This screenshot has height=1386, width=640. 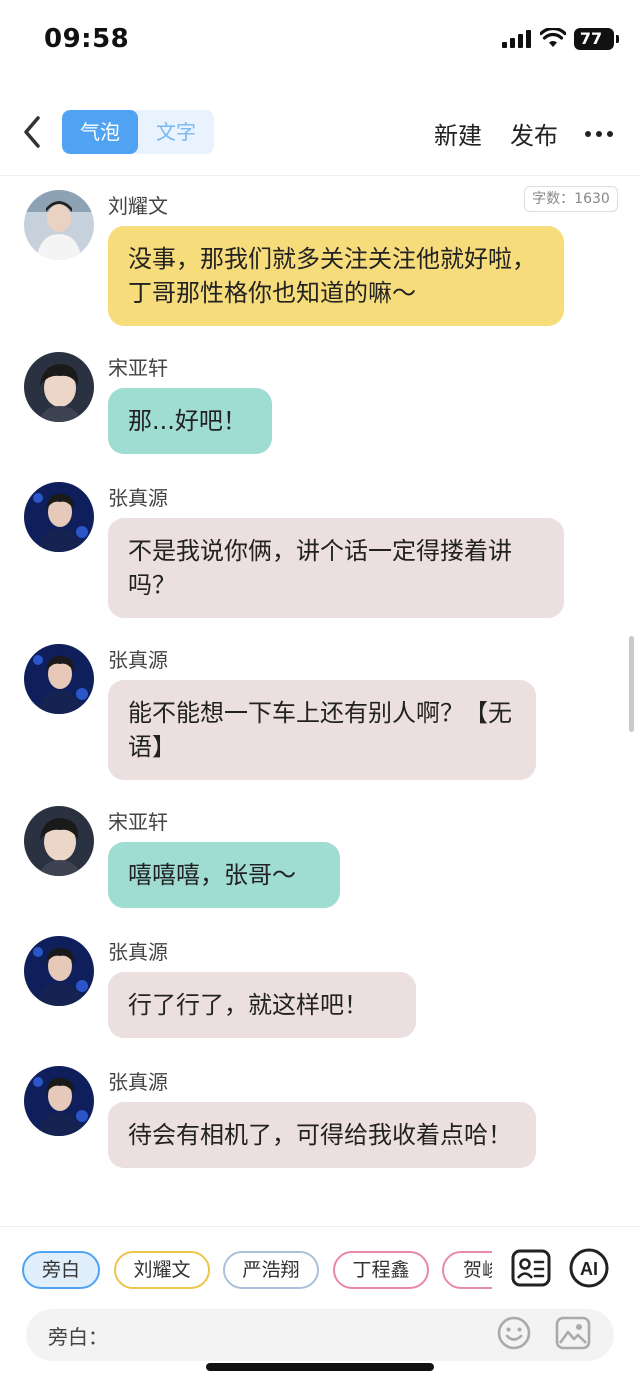 What do you see at coordinates (33, 132) in the screenshot?
I see `chevron-left-icon` at bounding box center [33, 132].